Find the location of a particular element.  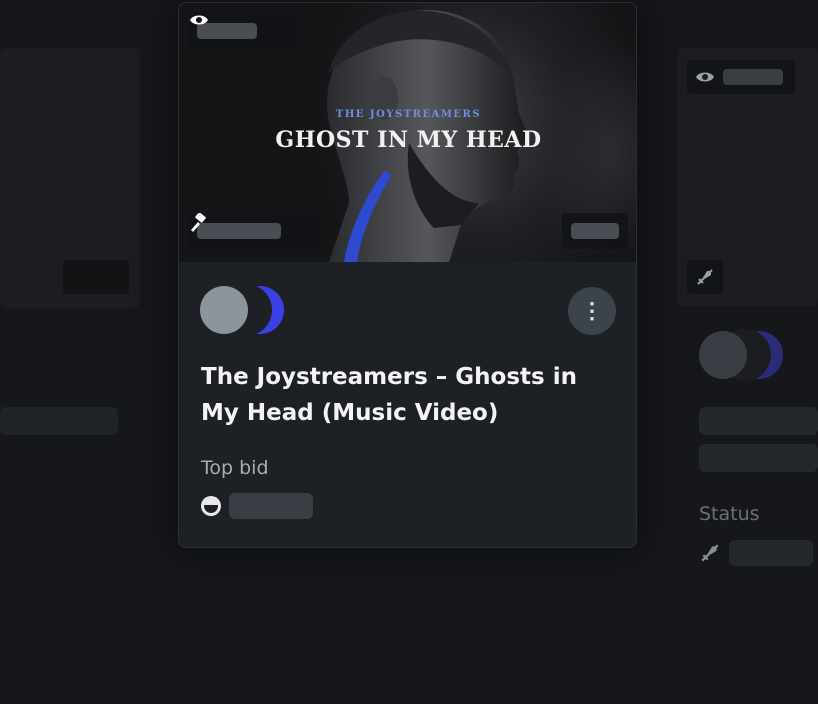

top-bid-row is located at coordinates (257, 506).